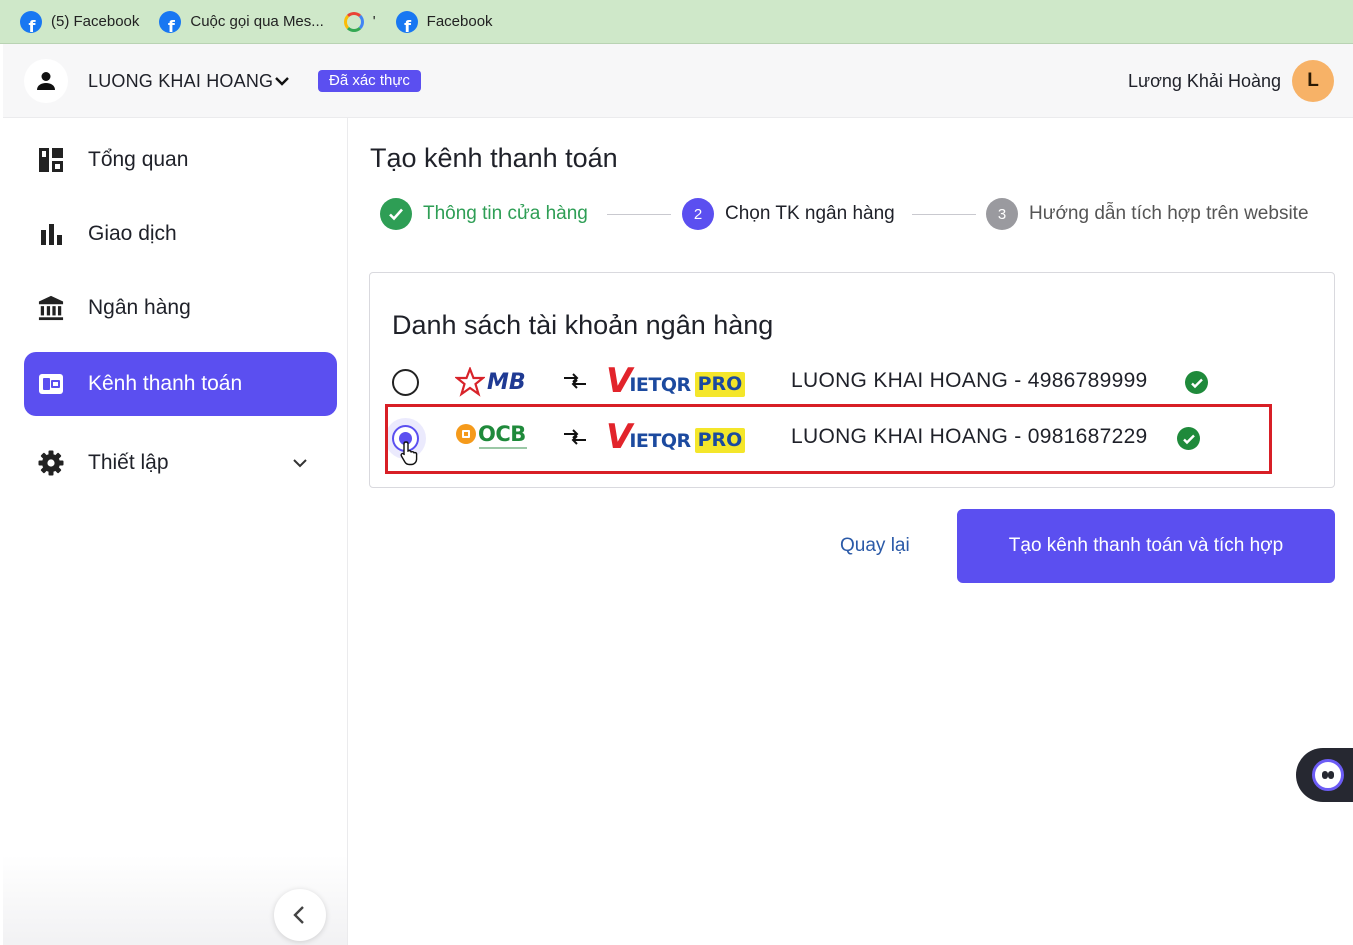  What do you see at coordinates (139, 307) in the screenshot?
I see `sidebar-item-label: Ngân hàng` at bounding box center [139, 307].